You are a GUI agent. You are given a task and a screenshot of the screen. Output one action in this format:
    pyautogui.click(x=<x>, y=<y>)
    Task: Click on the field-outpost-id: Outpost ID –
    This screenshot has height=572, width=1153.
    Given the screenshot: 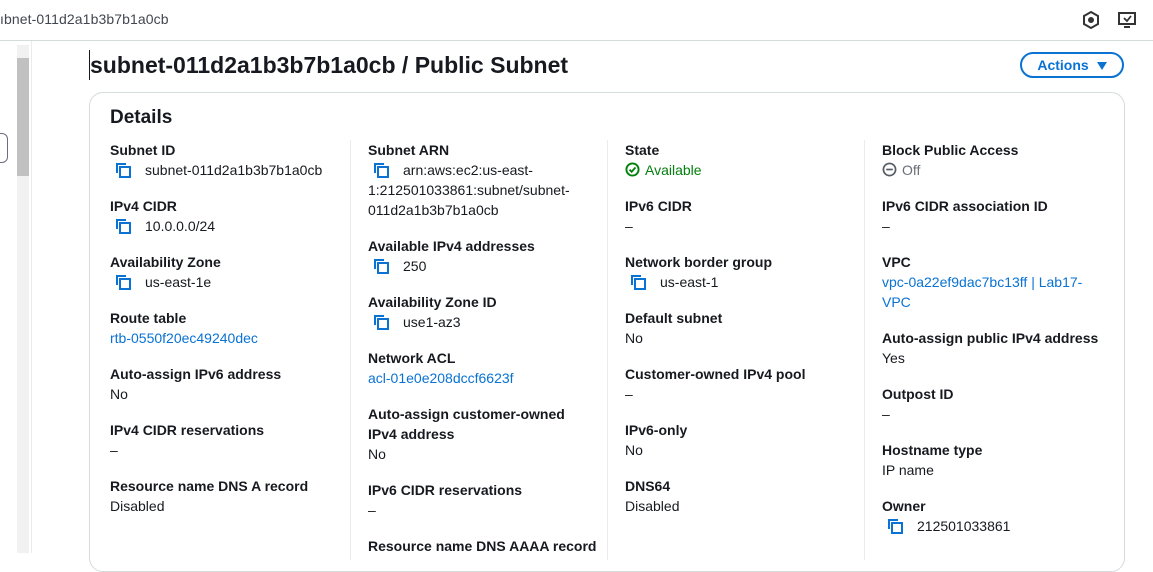 What is the action you would take?
    pyautogui.click(x=997, y=404)
    